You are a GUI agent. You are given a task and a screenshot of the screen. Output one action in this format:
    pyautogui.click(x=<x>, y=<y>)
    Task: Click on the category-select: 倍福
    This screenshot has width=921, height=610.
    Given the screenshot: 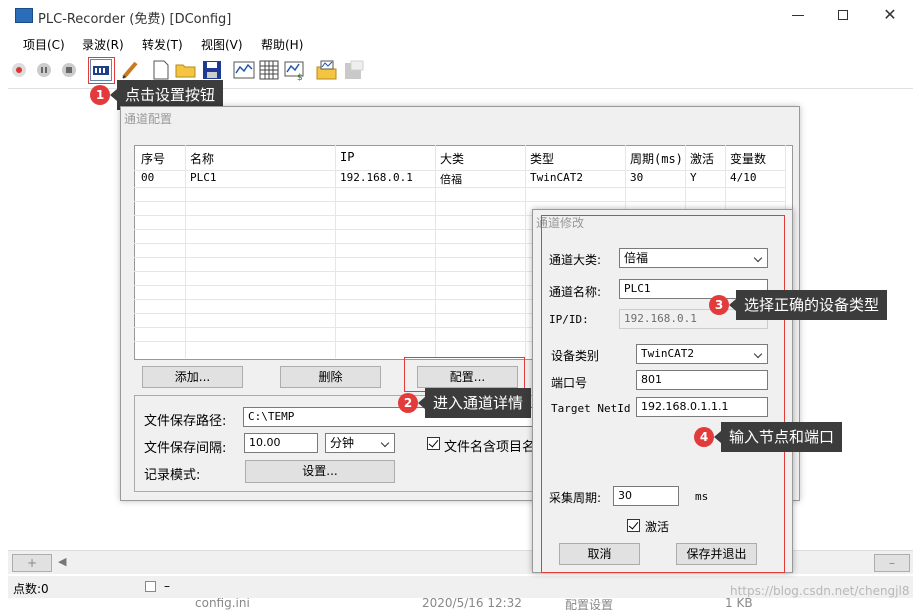 What is the action you would take?
    pyautogui.click(x=693, y=258)
    